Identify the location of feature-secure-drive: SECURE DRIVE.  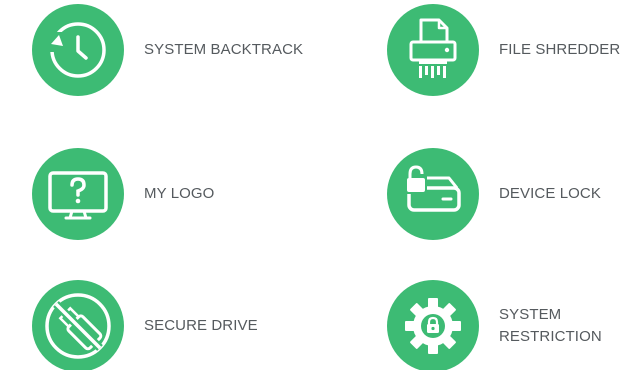
(145, 325).